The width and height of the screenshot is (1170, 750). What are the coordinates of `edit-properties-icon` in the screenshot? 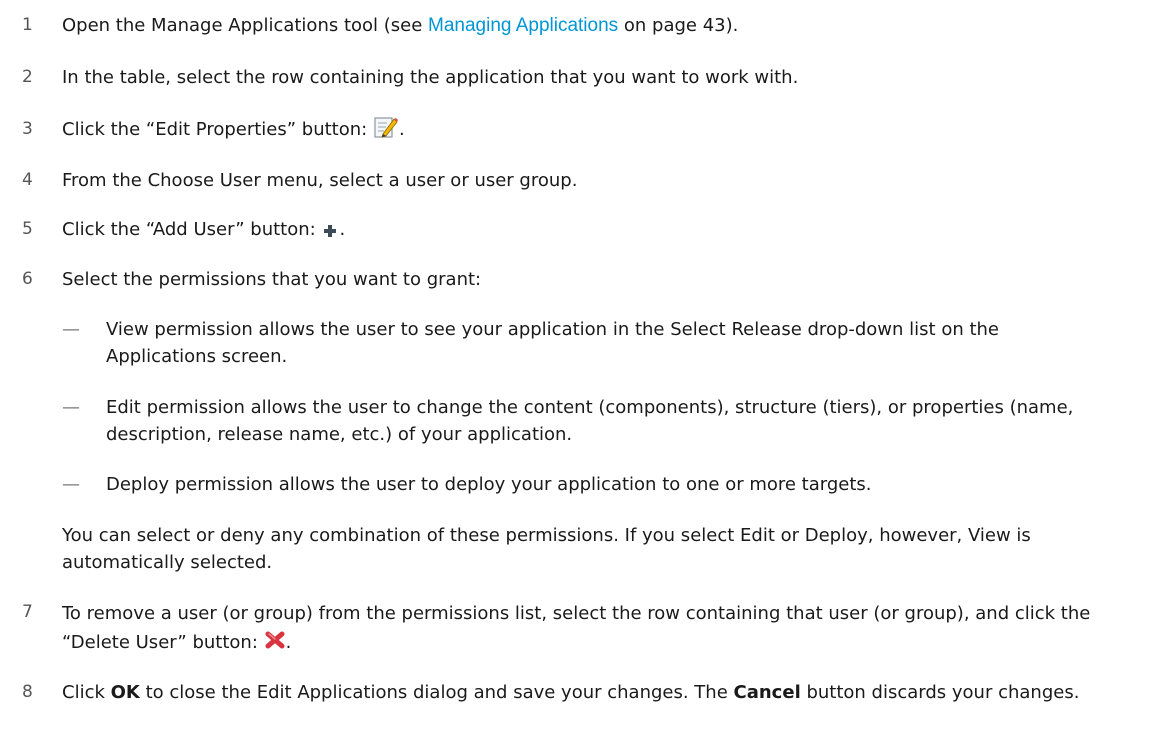 It's located at (386, 127).